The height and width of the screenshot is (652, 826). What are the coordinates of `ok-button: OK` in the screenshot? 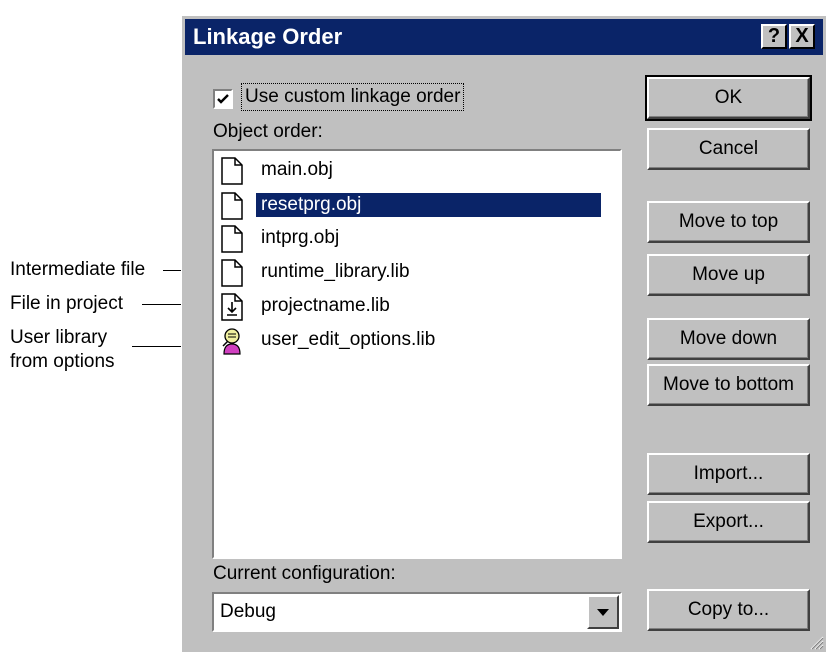 It's located at (728, 98).